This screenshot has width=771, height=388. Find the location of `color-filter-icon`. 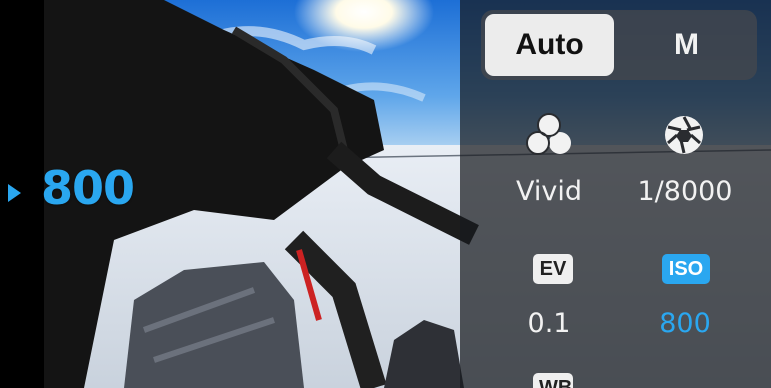

color-filter-icon is located at coordinates (549, 137).